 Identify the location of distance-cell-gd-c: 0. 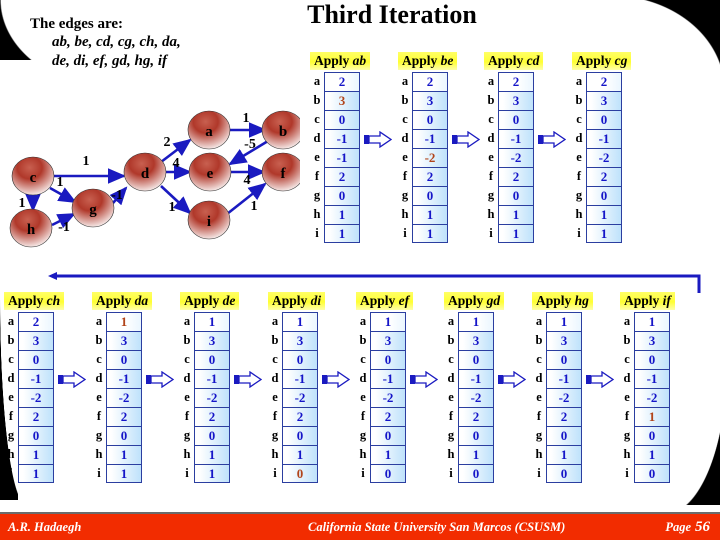
(476, 359).